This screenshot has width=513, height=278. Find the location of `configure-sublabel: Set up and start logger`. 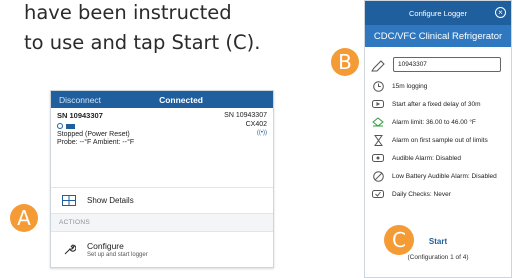

configure-sublabel: Set up and start logger is located at coordinates (117, 255).